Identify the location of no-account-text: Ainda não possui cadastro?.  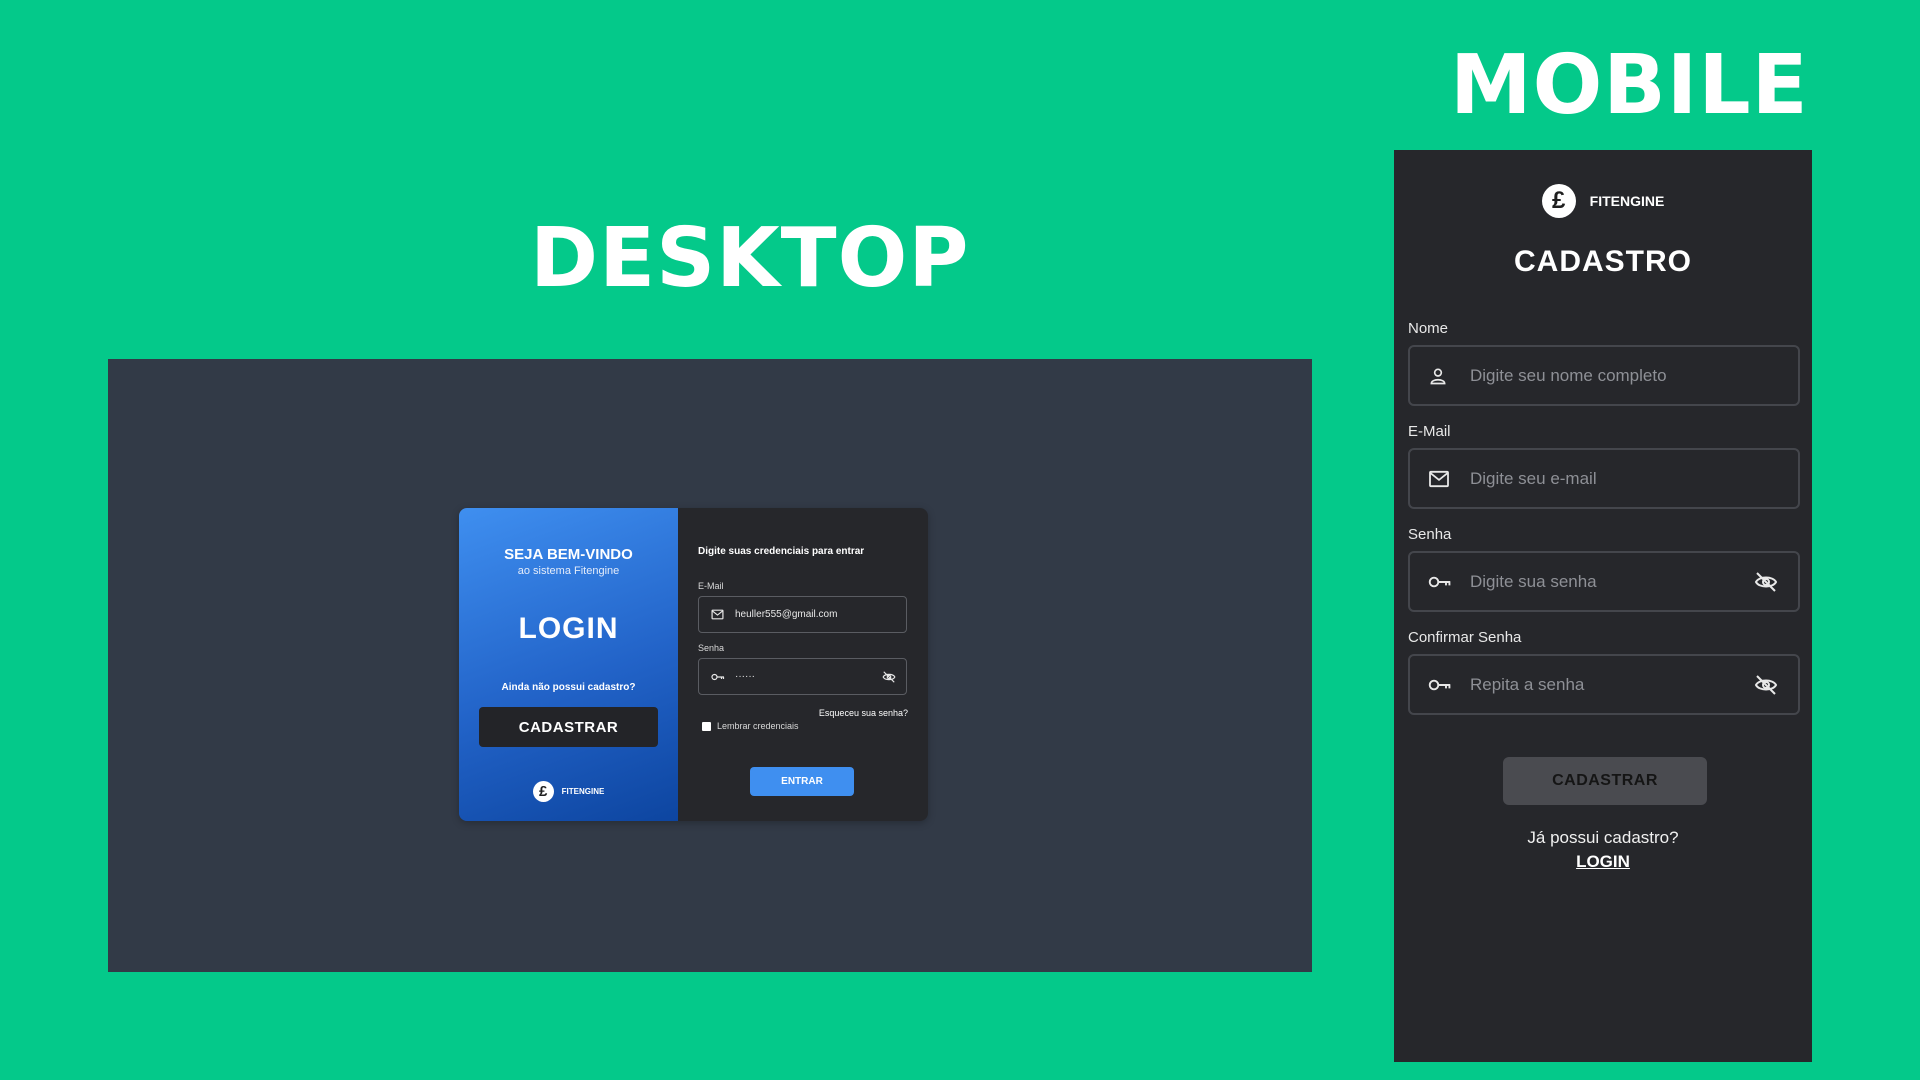
(568, 687).